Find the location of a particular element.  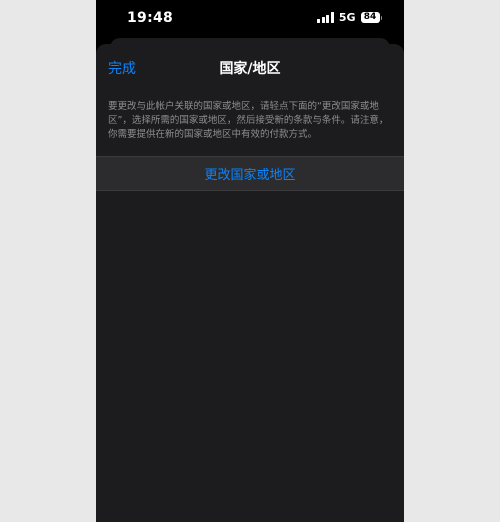

battery-icon: 84 is located at coordinates (371, 17).